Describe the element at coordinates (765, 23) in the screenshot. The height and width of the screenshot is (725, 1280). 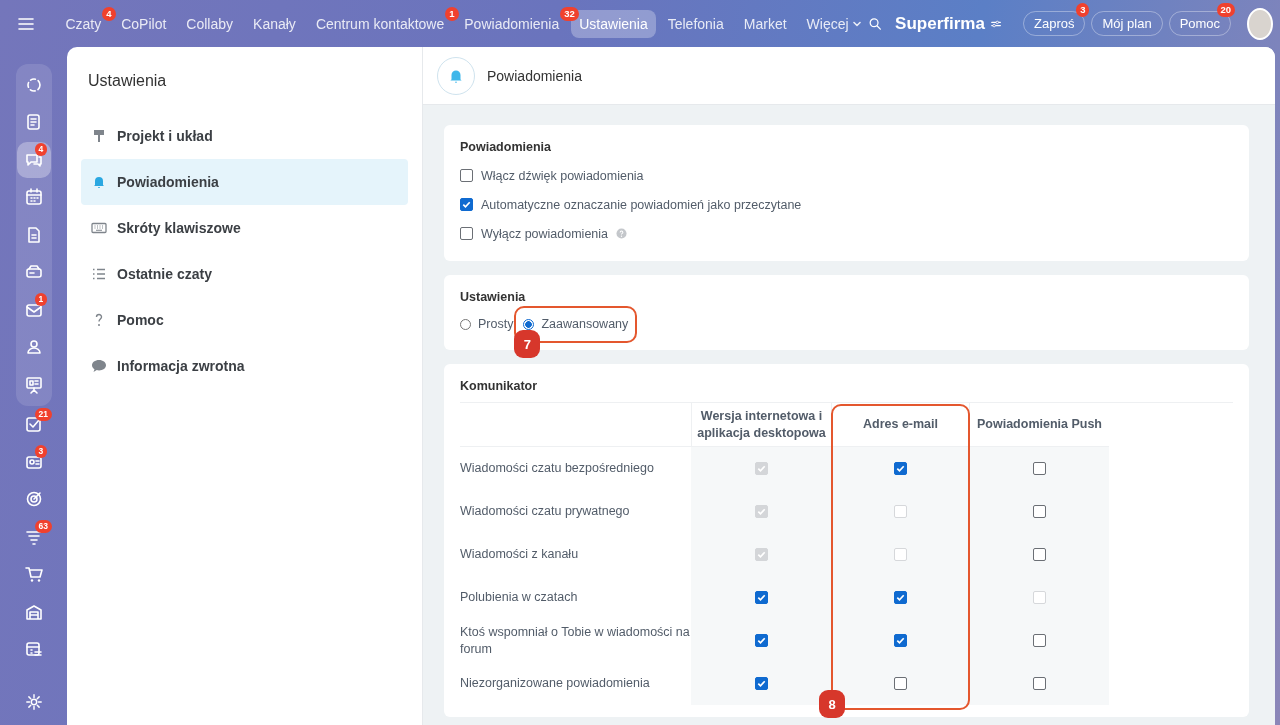
I see `nav-tab: Market` at that location.